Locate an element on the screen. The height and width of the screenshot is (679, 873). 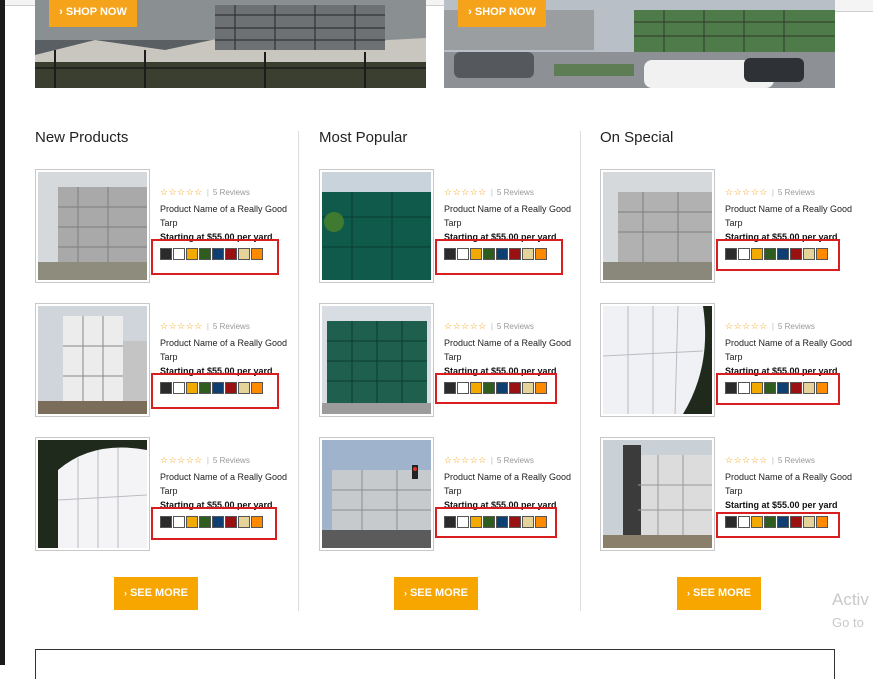
banner-right: › SHOP NOW is located at coordinates (639, 44).